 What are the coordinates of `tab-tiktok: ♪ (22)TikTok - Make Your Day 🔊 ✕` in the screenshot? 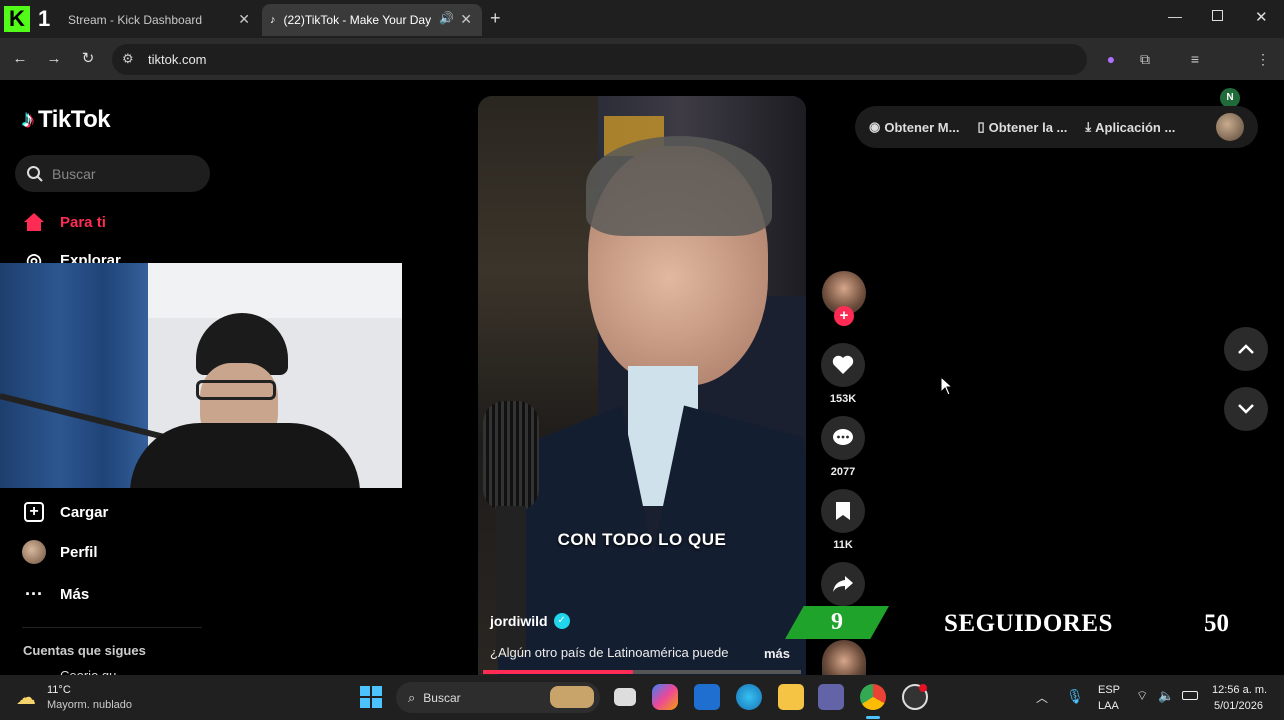 It's located at (372, 20).